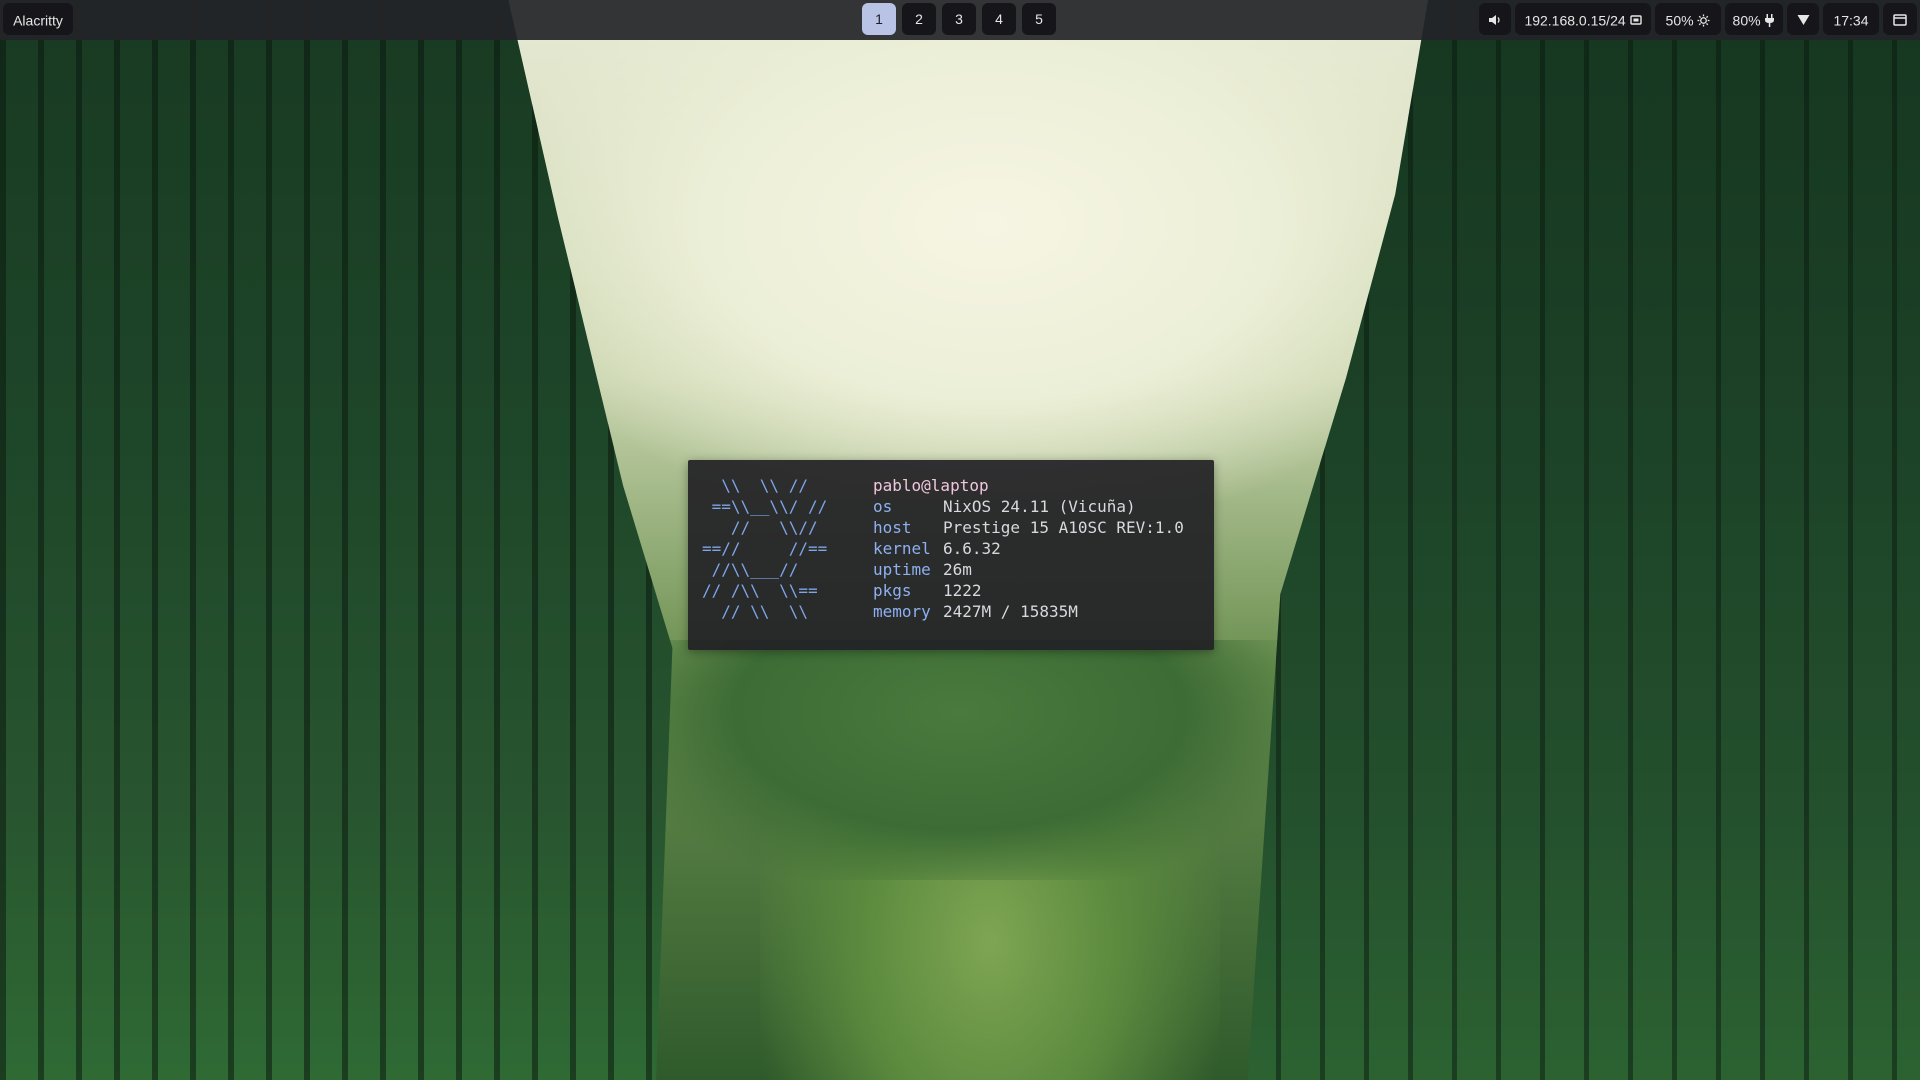 The image size is (1920, 1080). Describe the element at coordinates (960, 760) in the screenshot. I see `wallpaper-canopy` at that location.